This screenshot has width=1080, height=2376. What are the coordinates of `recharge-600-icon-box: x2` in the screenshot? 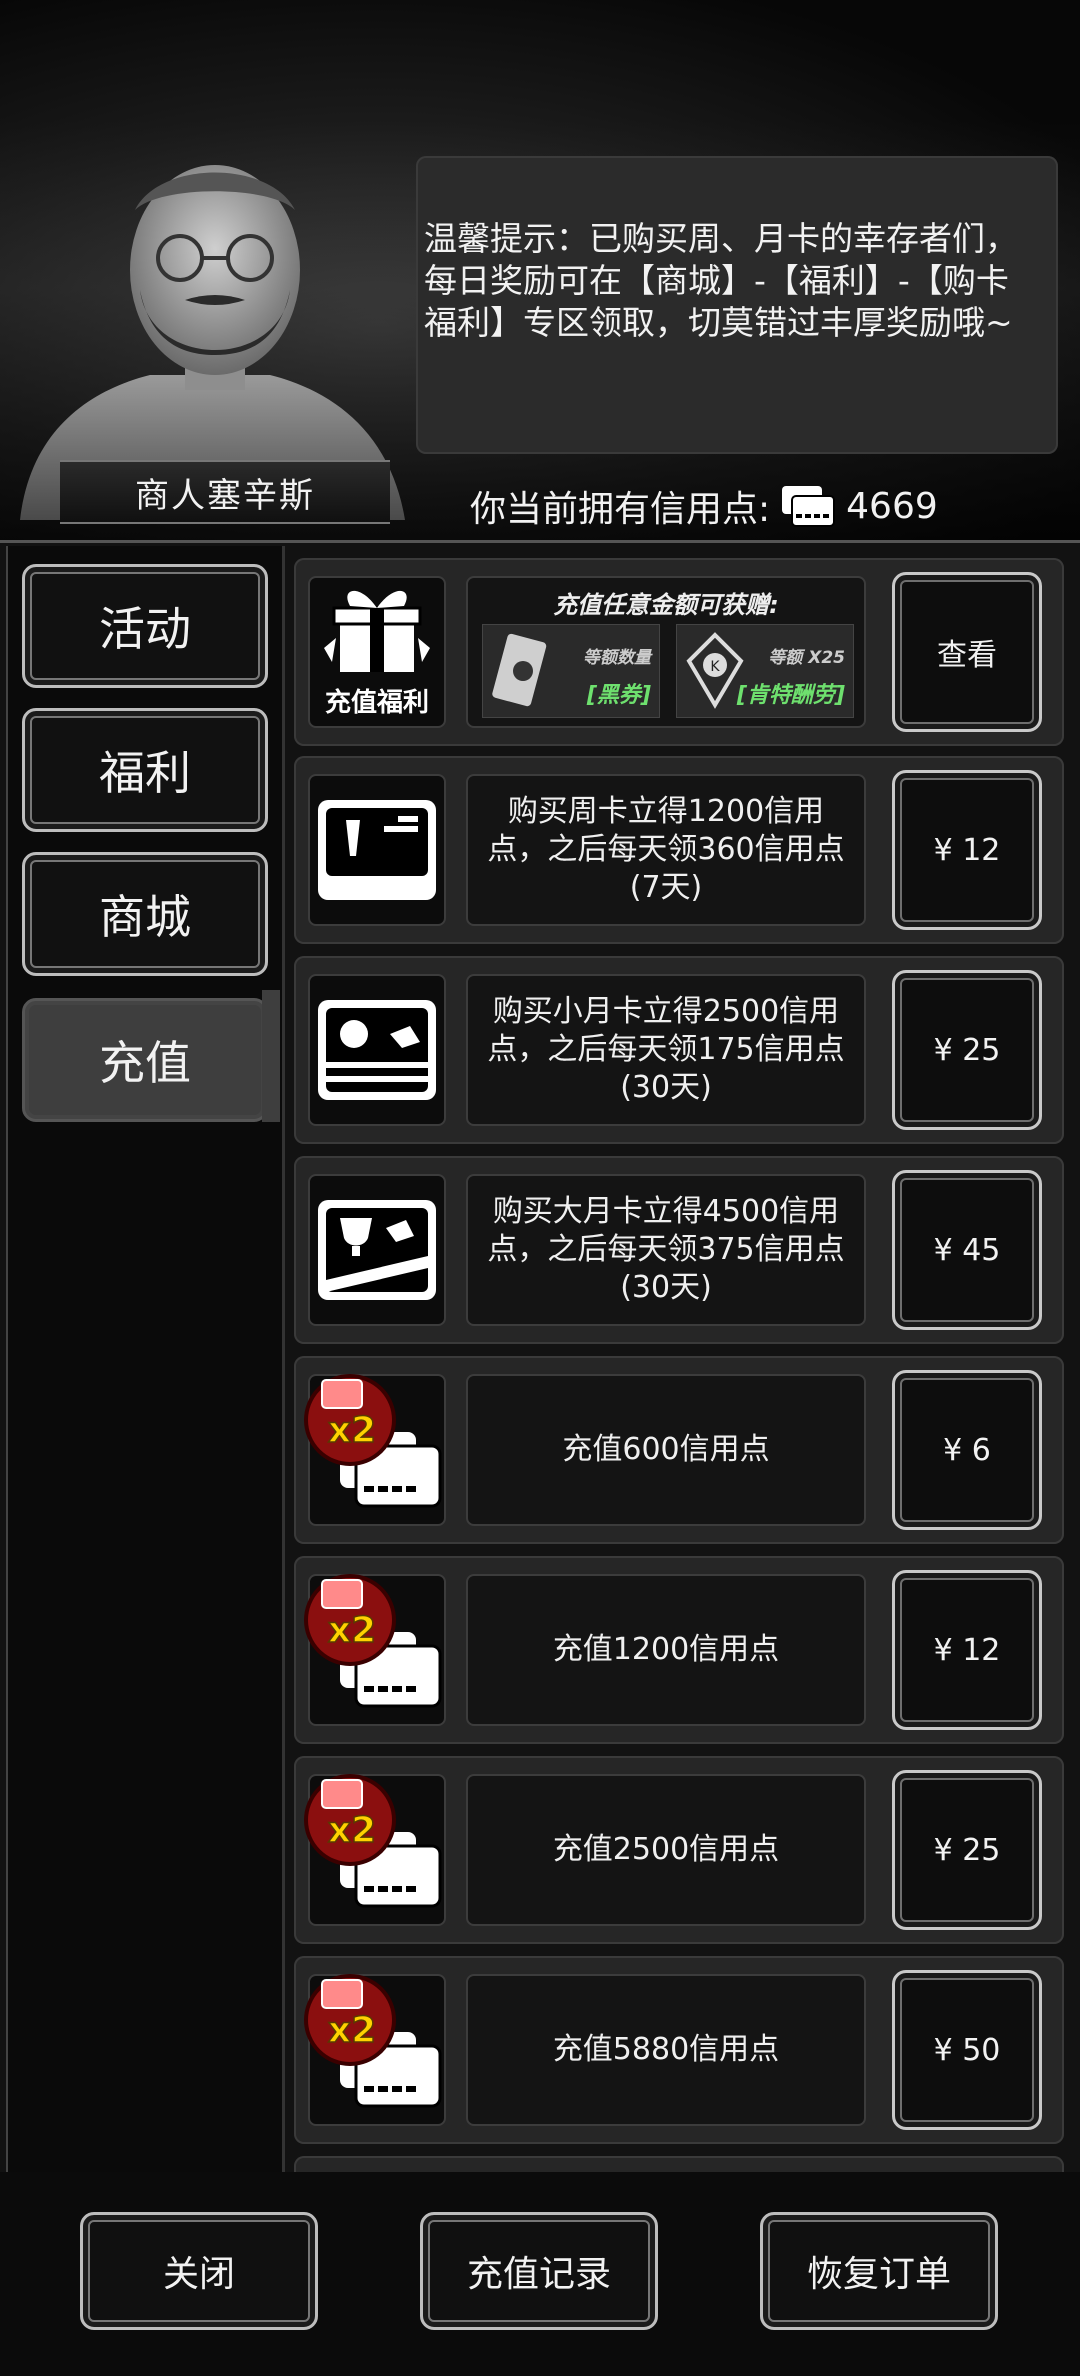 It's located at (375, 1450).